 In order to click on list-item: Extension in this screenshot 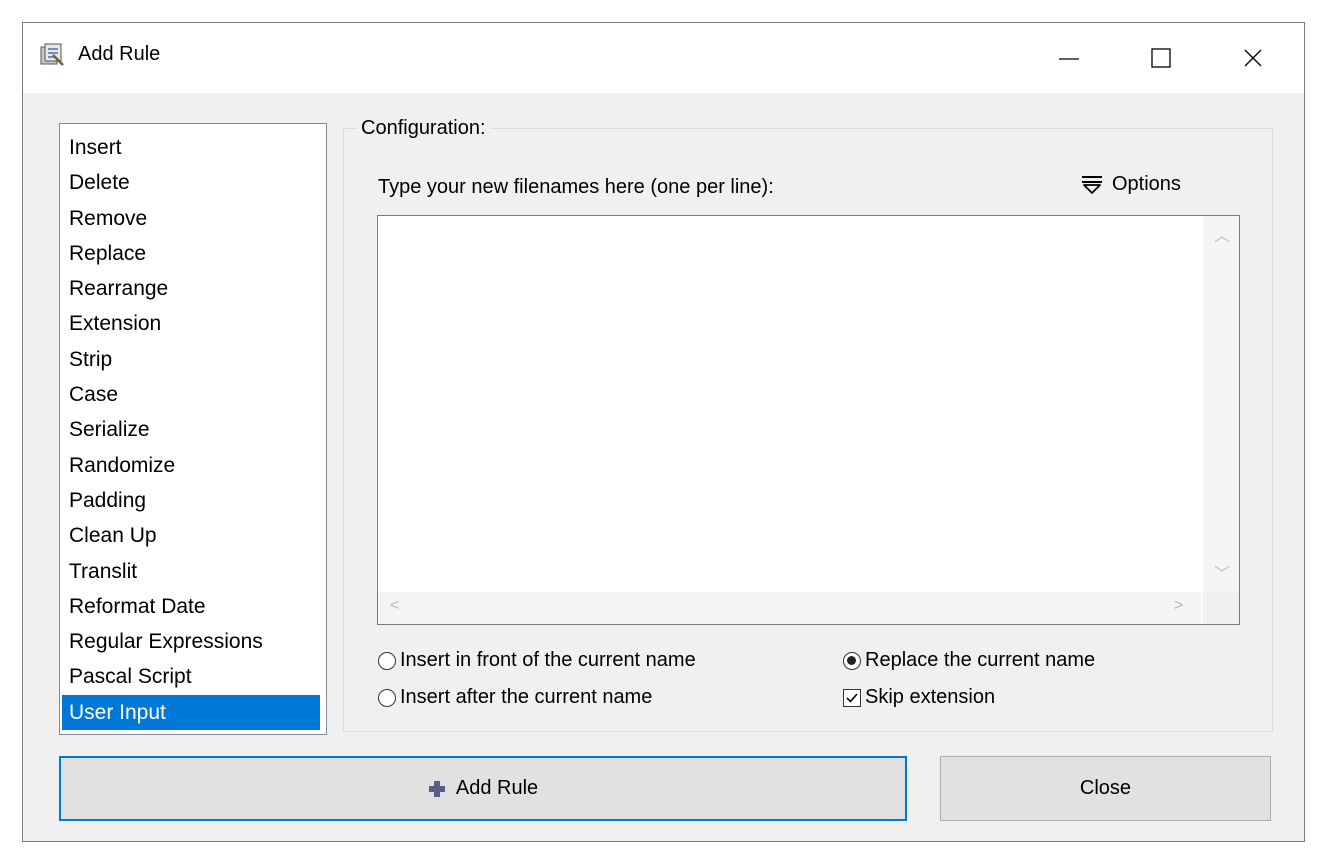, I will do `click(191, 323)`.